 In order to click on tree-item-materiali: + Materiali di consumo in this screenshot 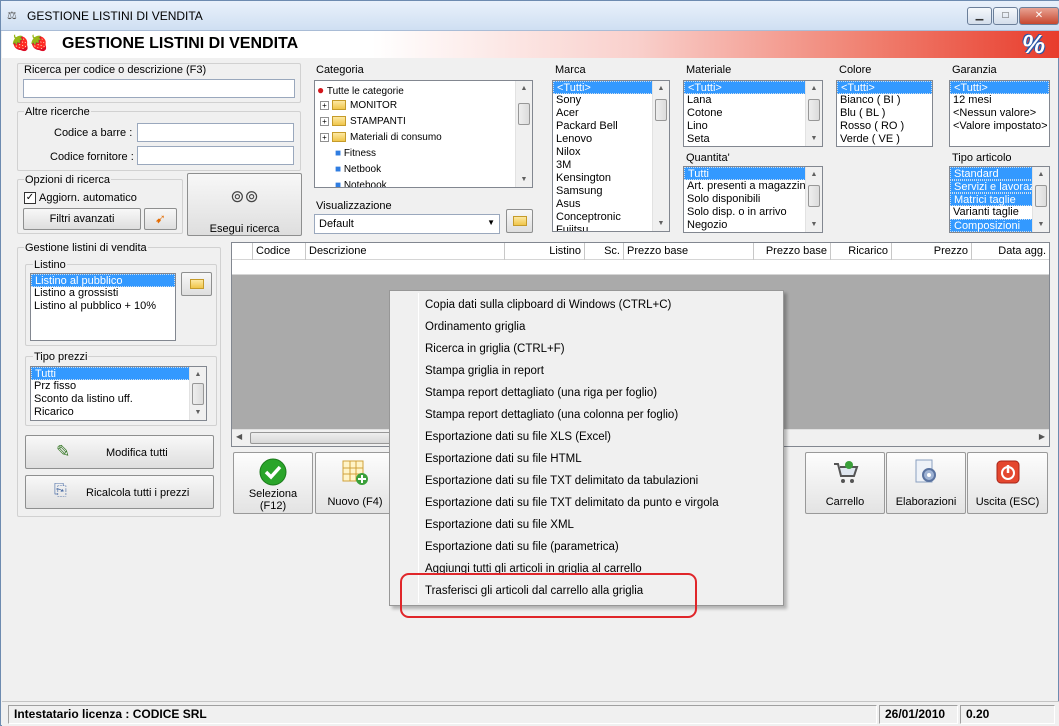, I will do `click(381, 138)`.